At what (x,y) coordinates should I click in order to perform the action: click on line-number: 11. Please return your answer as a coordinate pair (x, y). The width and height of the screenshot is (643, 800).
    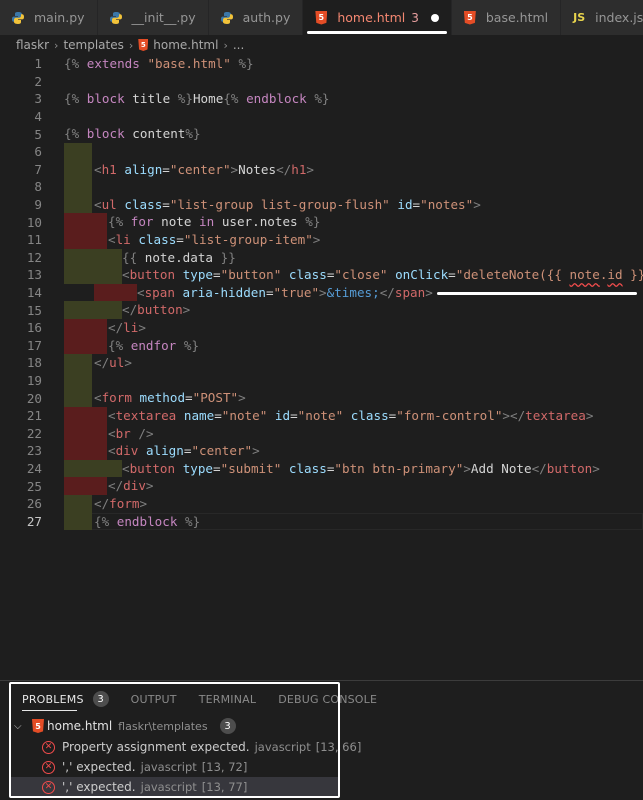
    Looking at the image, I should click on (34, 240).